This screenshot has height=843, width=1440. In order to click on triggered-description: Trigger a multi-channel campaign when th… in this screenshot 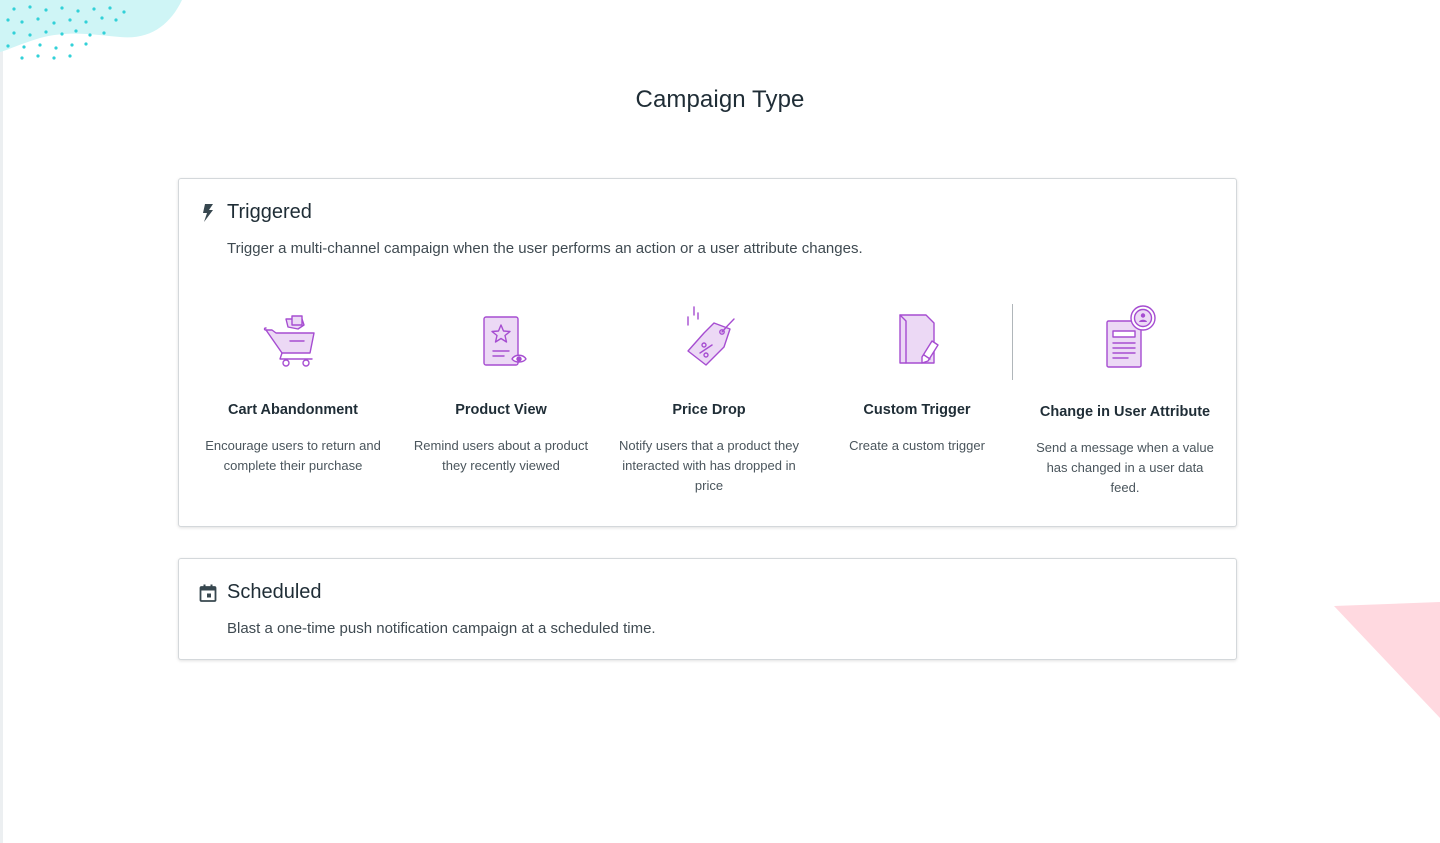, I will do `click(545, 248)`.